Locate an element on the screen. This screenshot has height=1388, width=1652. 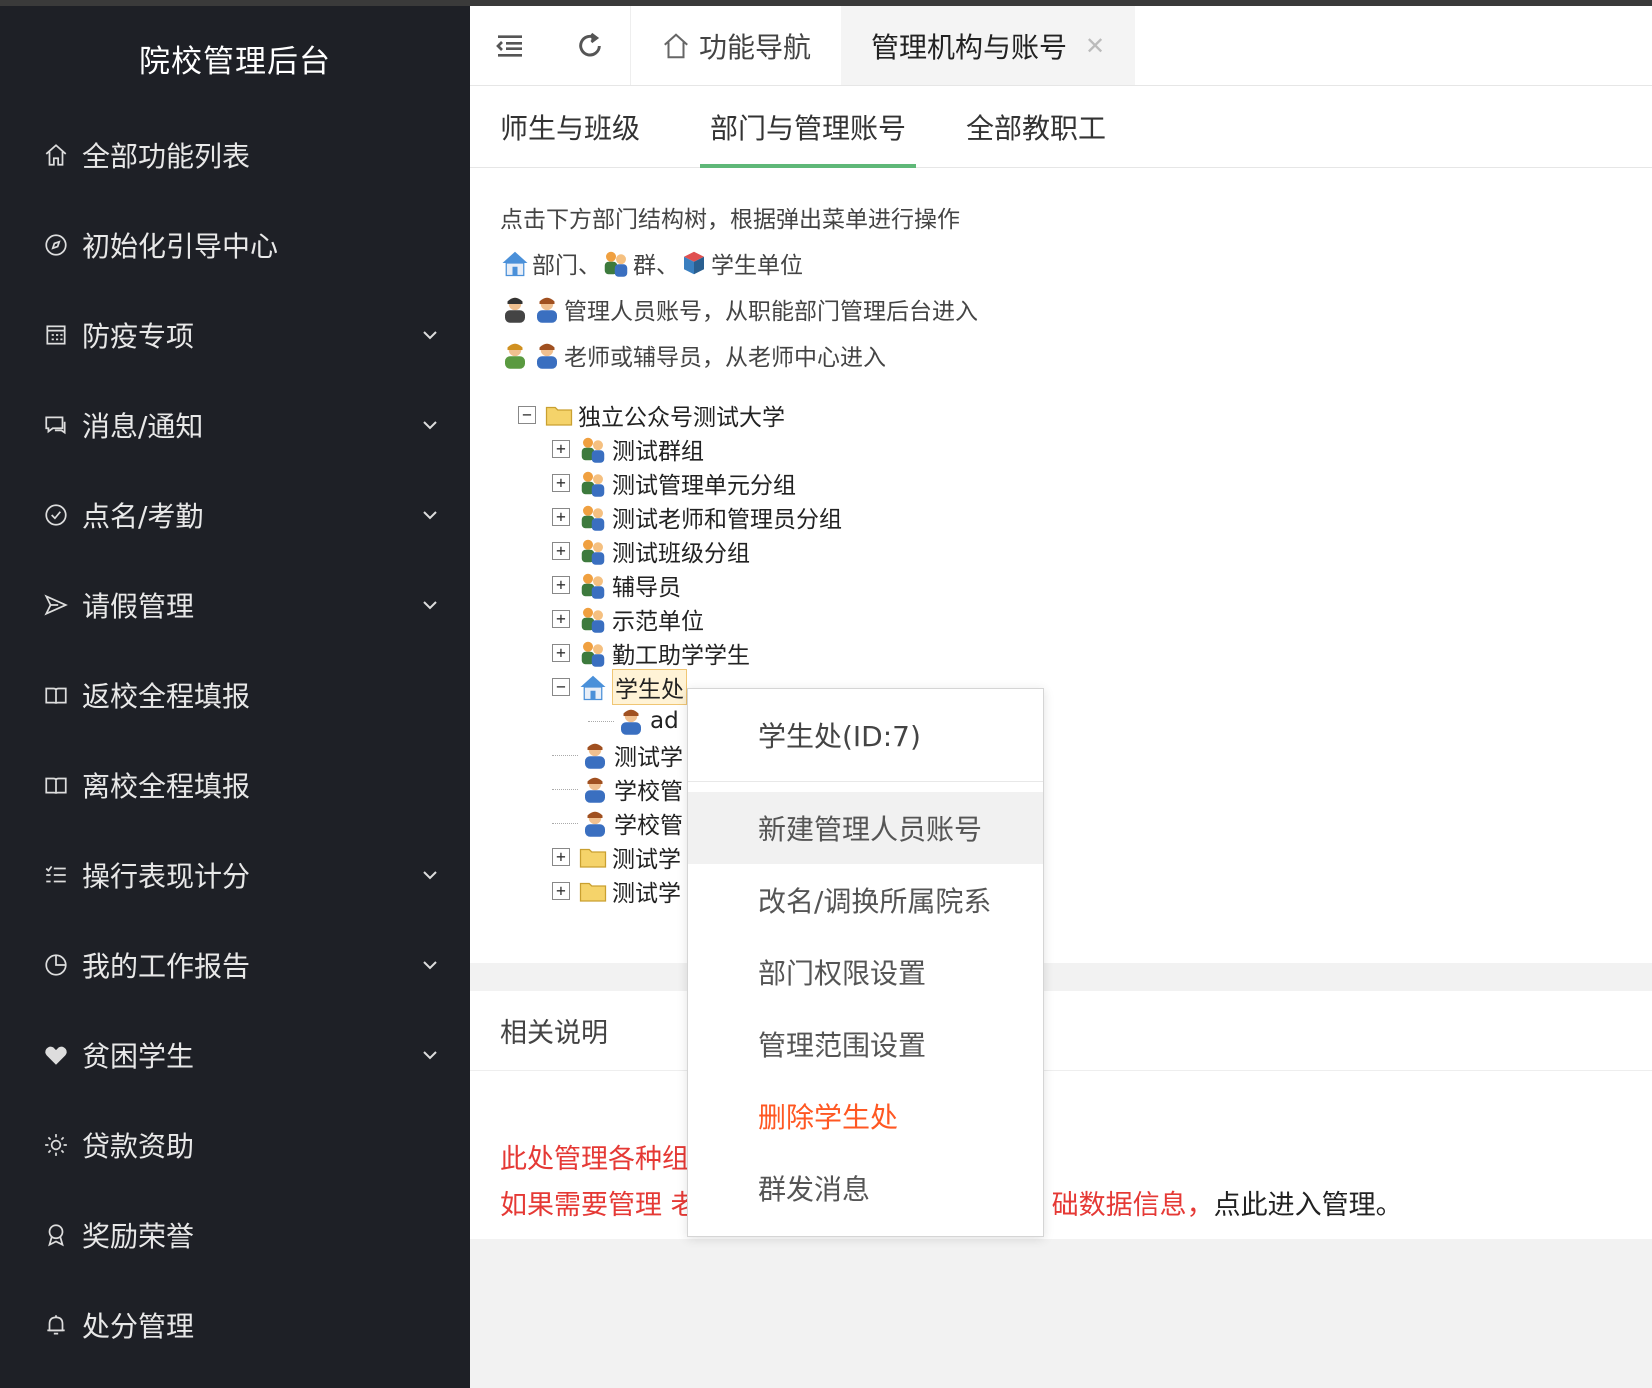
notes-line-1: 此处管理各种组 is located at coordinates (594, 1159).